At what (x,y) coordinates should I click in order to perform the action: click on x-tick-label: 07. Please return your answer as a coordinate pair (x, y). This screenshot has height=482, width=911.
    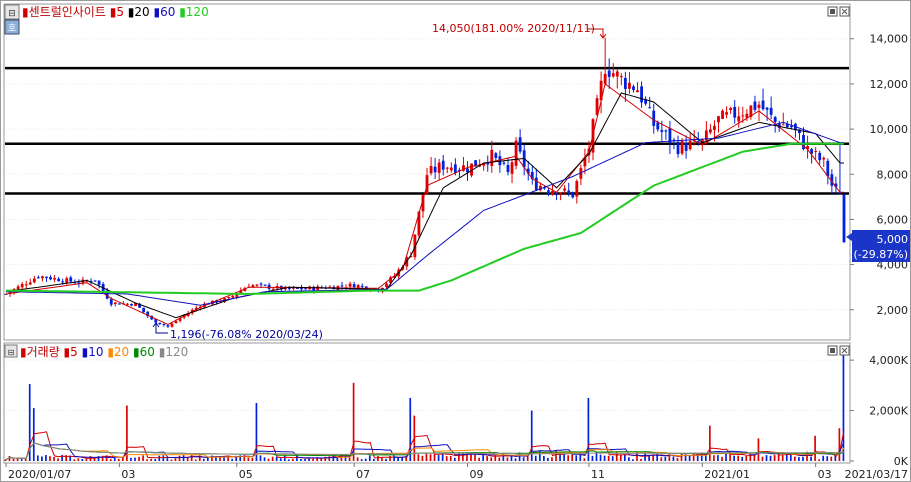
    Looking at the image, I should click on (363, 474).